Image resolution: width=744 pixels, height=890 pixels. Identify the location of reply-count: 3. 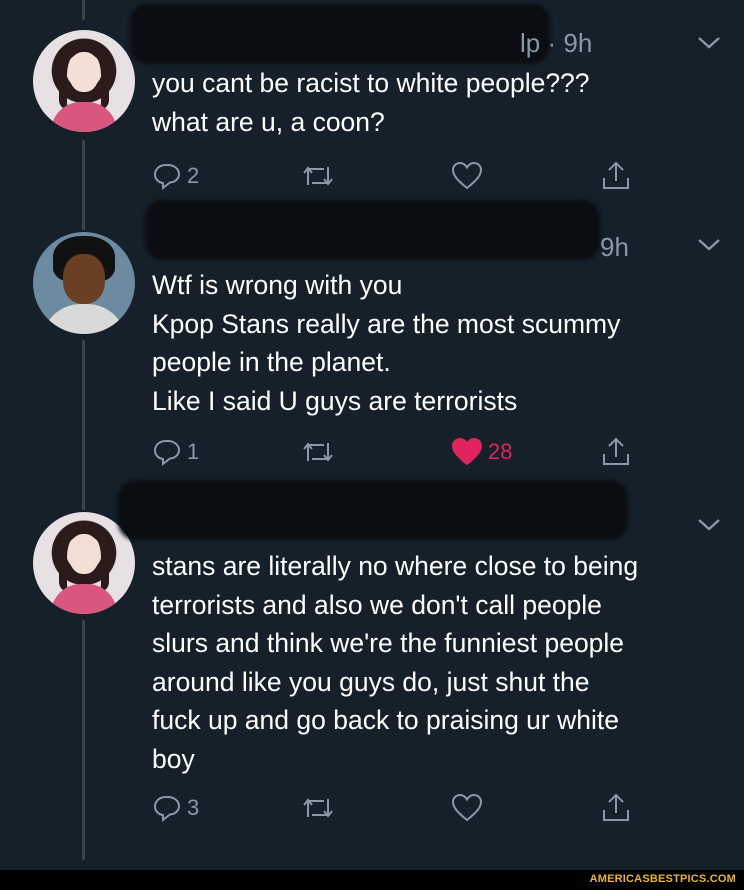
(193, 807).